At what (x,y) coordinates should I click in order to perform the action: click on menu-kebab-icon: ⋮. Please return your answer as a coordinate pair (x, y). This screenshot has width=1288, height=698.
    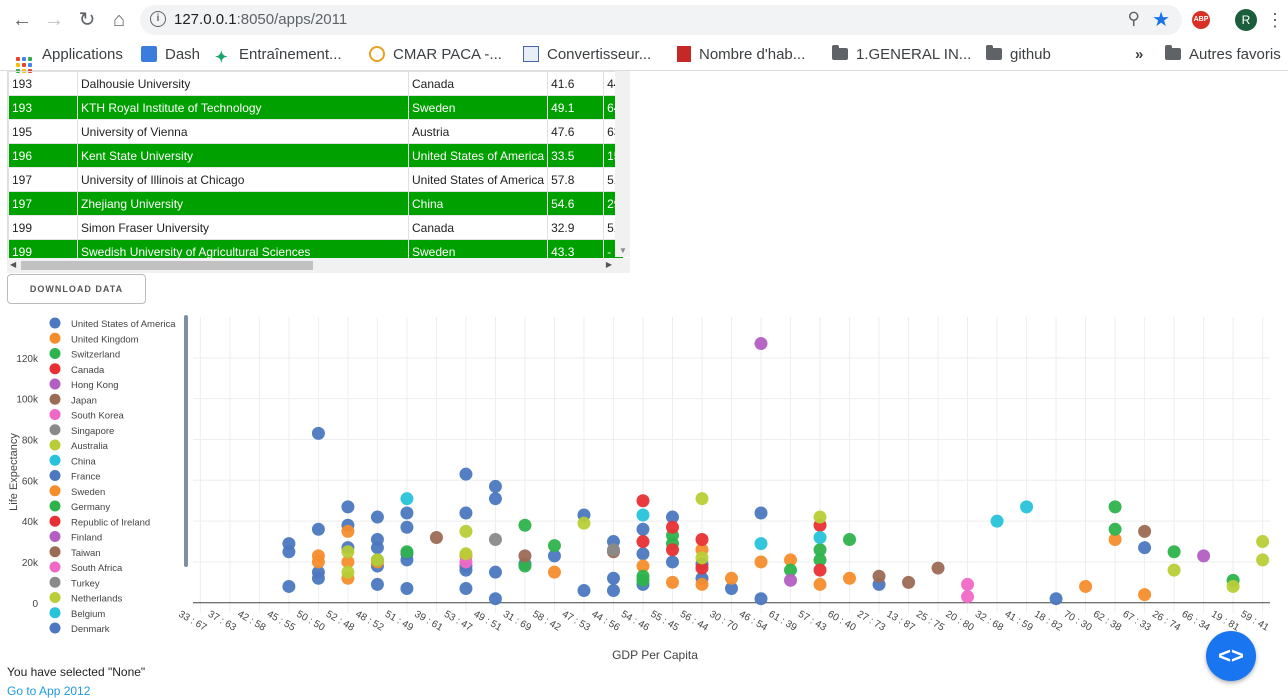
    Looking at the image, I should click on (1275, 20).